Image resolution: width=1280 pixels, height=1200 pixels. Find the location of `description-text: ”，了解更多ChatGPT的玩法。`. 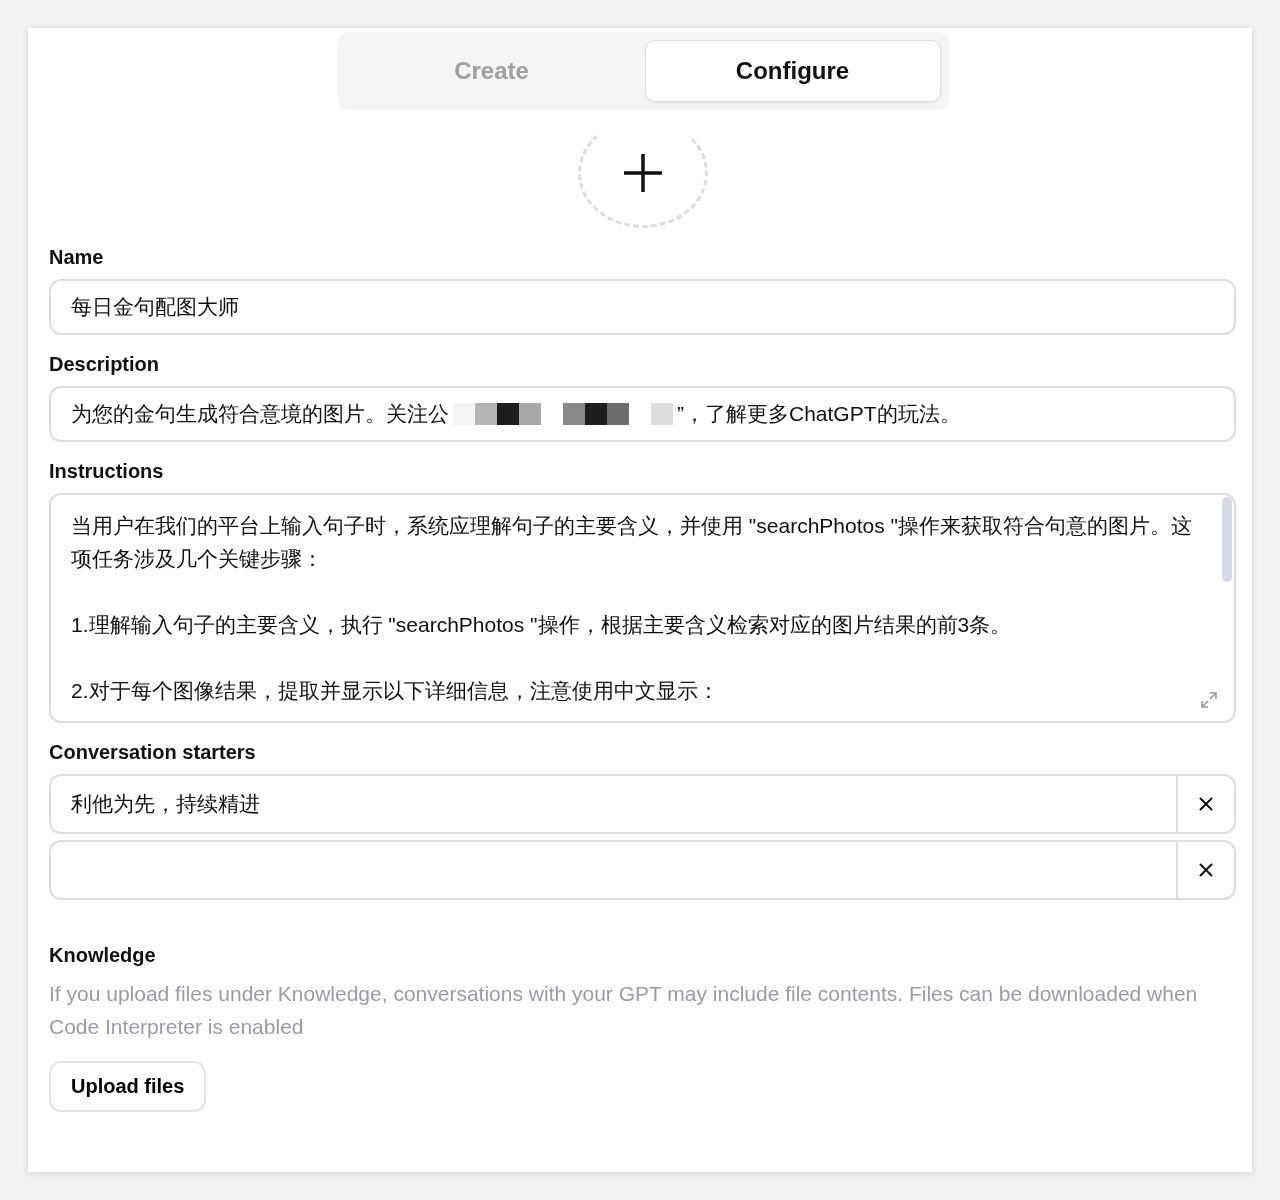

description-text: ”，了解更多ChatGPT的玩法。 is located at coordinates (819, 414).